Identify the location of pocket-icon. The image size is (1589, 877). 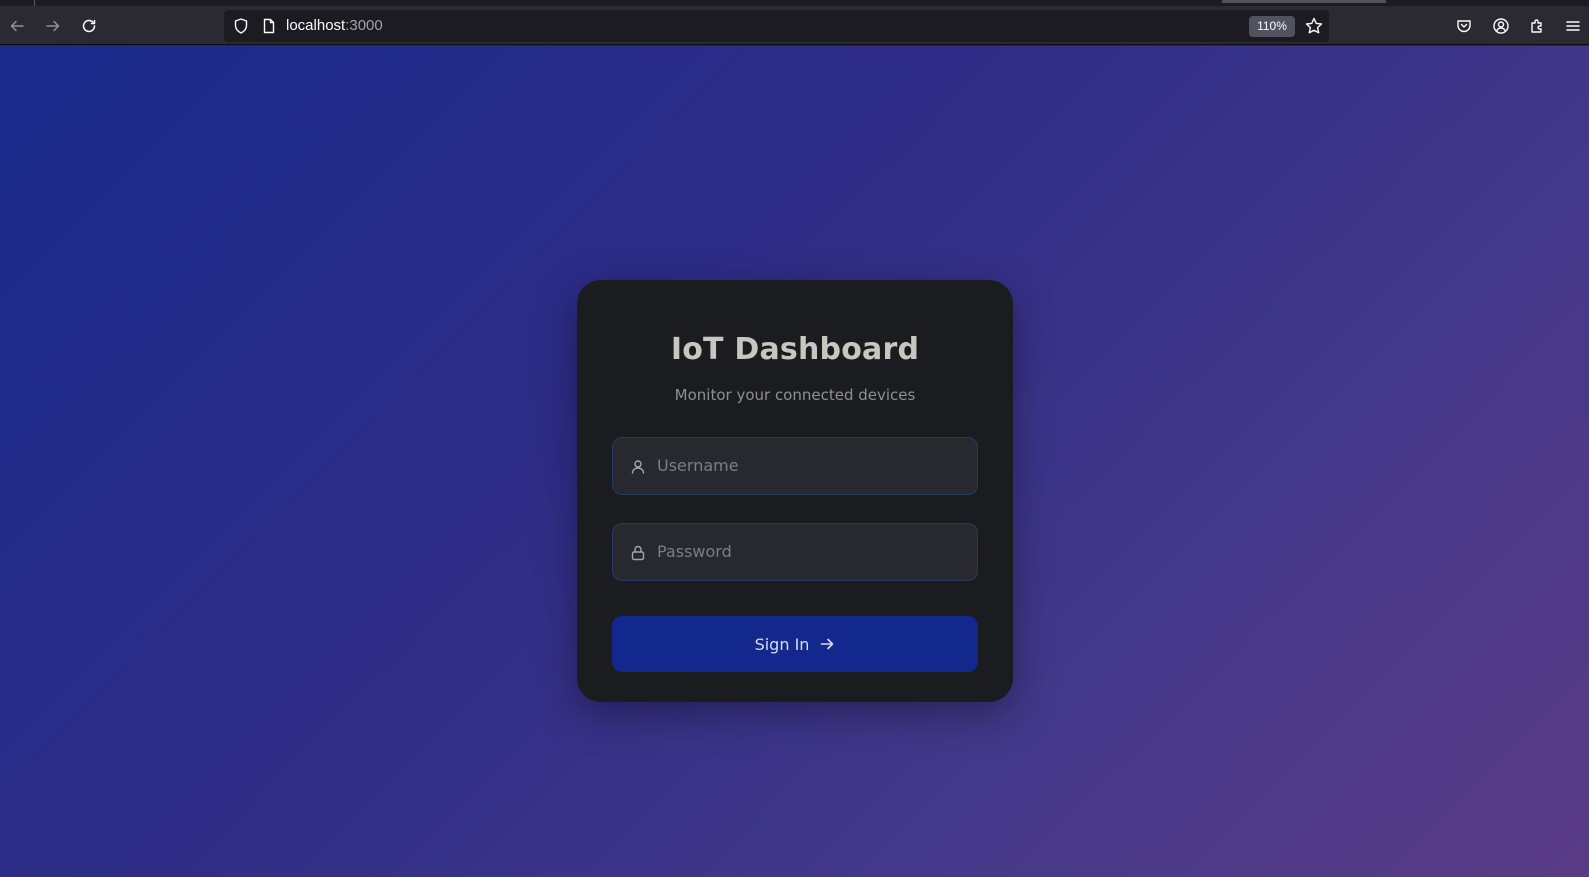
(1464, 26).